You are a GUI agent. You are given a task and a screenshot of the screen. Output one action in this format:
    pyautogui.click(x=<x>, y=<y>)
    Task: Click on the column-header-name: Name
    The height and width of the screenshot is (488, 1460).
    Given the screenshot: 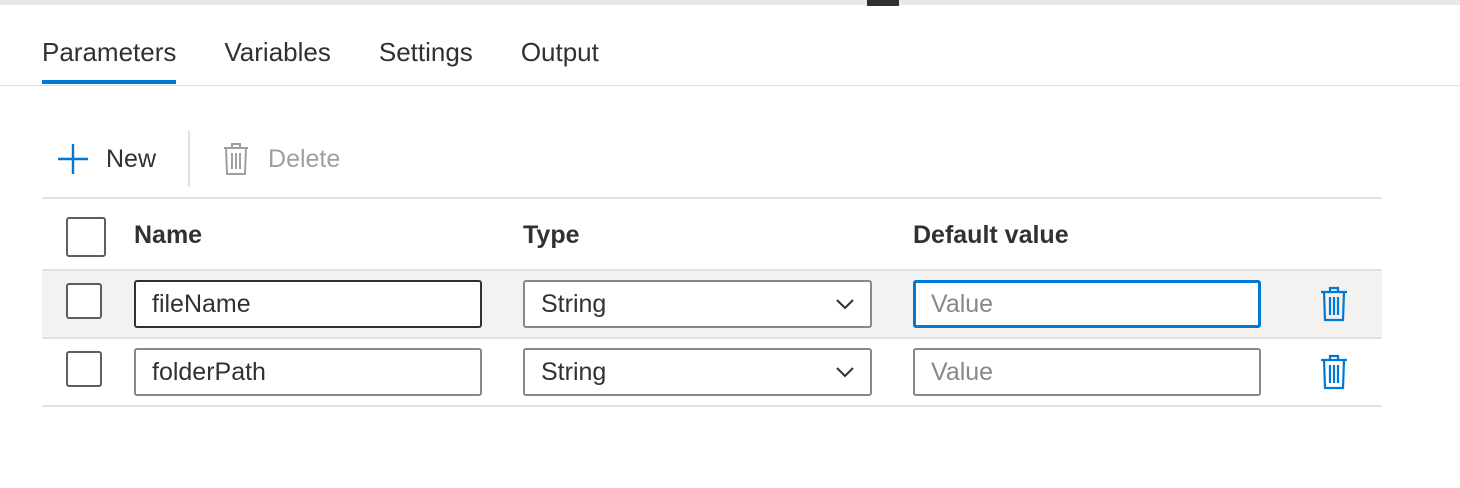 What is the action you would take?
    pyautogui.click(x=168, y=235)
    